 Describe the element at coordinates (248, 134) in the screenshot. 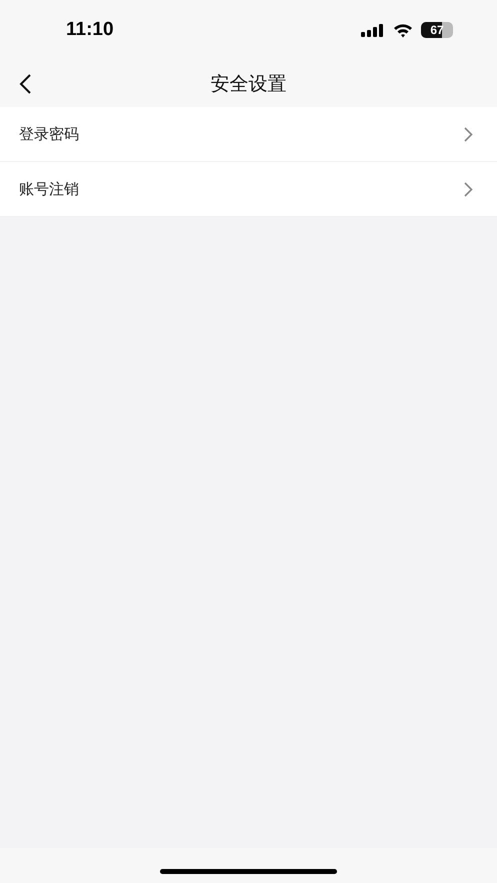

I see `settings-row: 登录密码` at that location.